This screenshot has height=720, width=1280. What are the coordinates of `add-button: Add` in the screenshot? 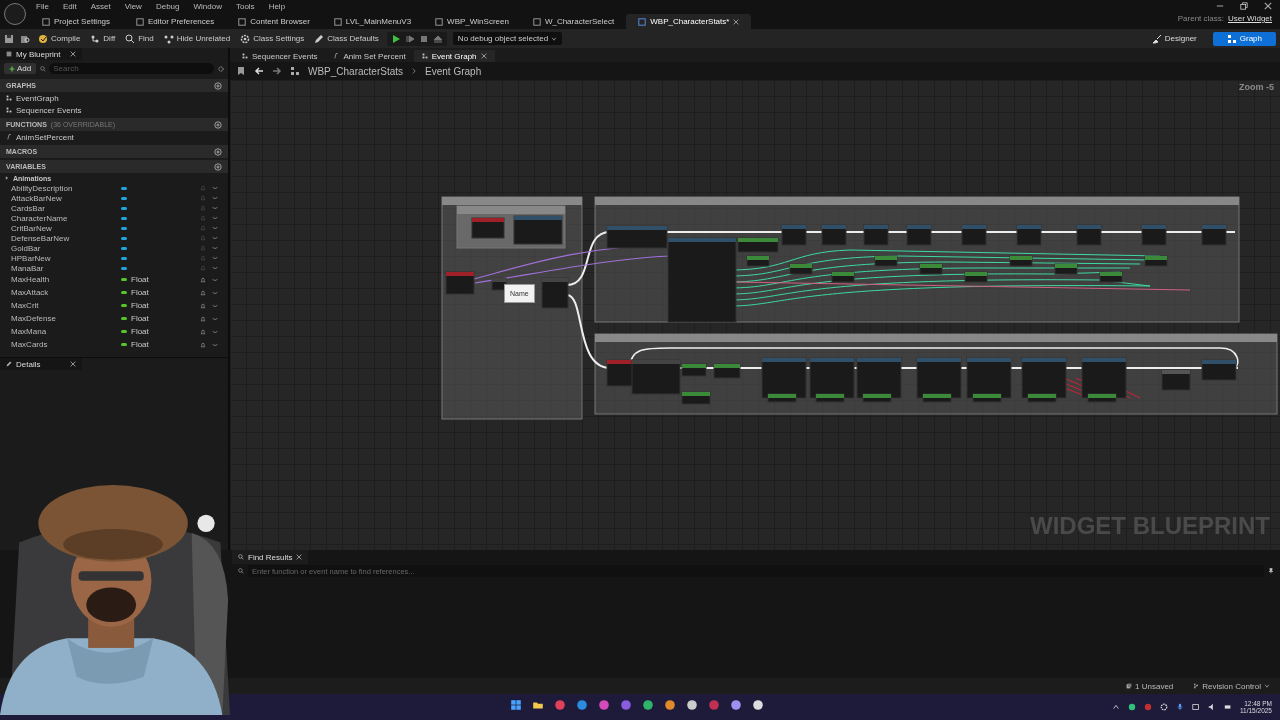 It's located at (20, 68).